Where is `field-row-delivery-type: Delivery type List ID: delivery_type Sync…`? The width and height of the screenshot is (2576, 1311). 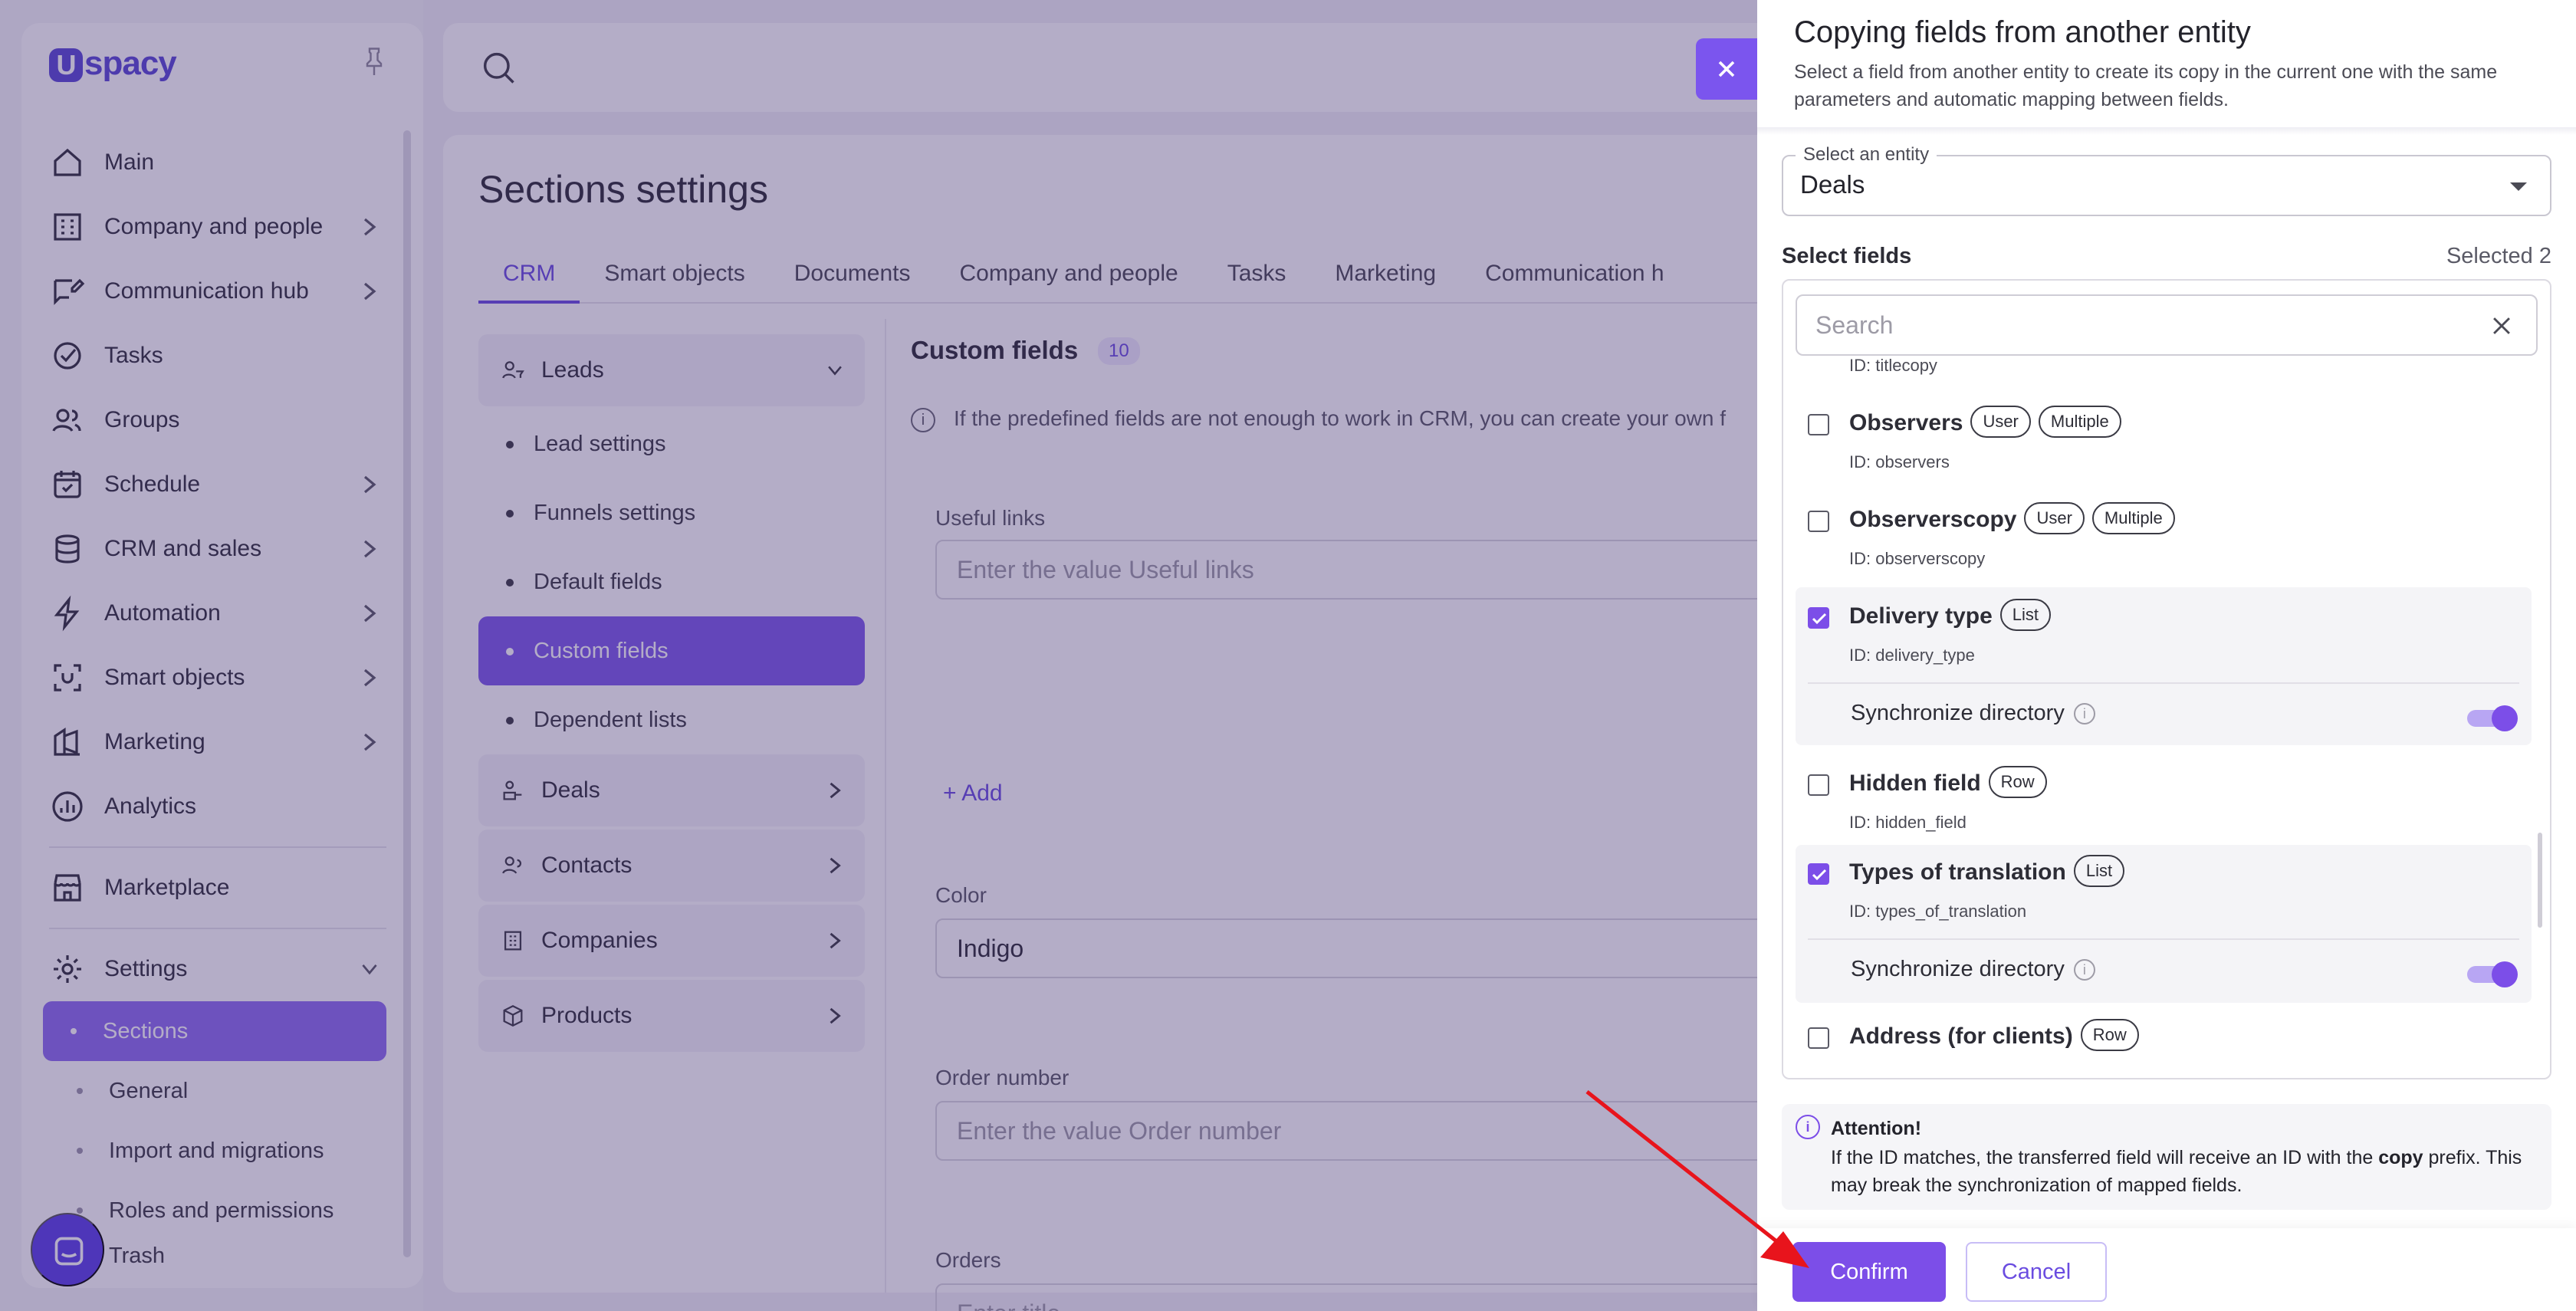
field-row-delivery-type: Delivery type List ID: delivery_type Sync… is located at coordinates (2164, 666).